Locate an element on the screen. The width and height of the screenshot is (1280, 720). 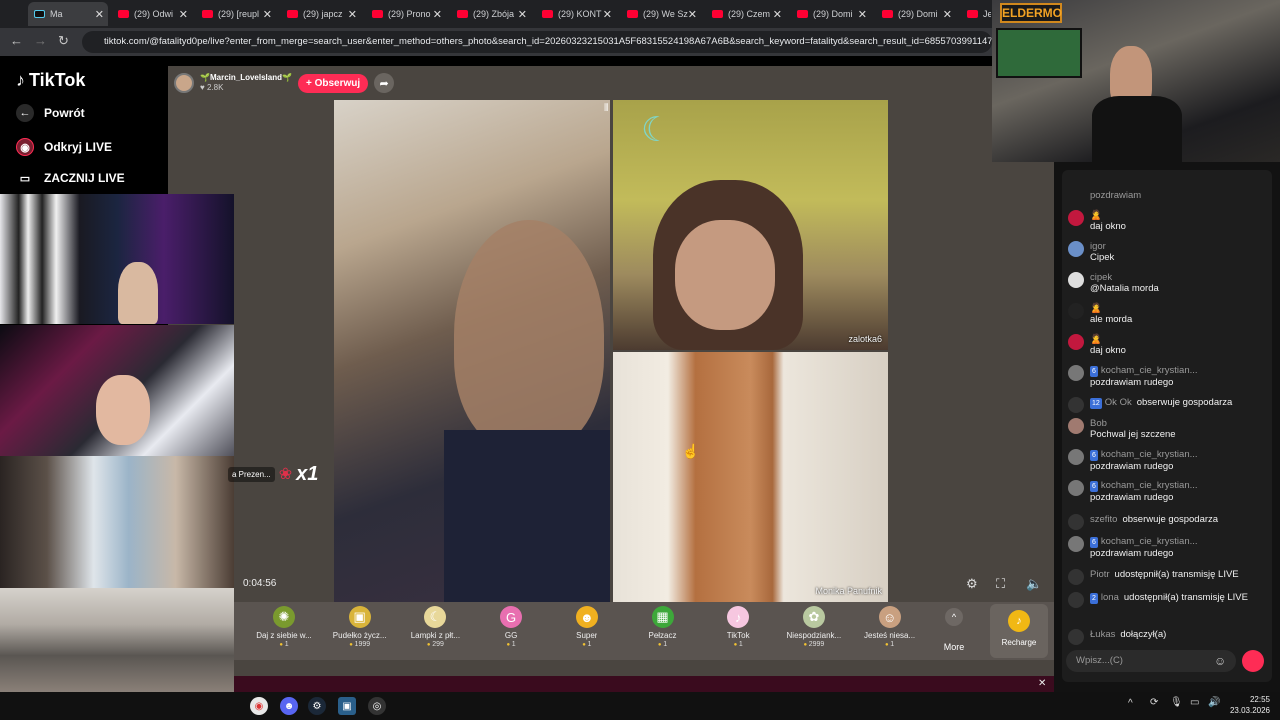
gift-item: ✺ Daj z siebie w...1 is located at coordinates (284, 627).